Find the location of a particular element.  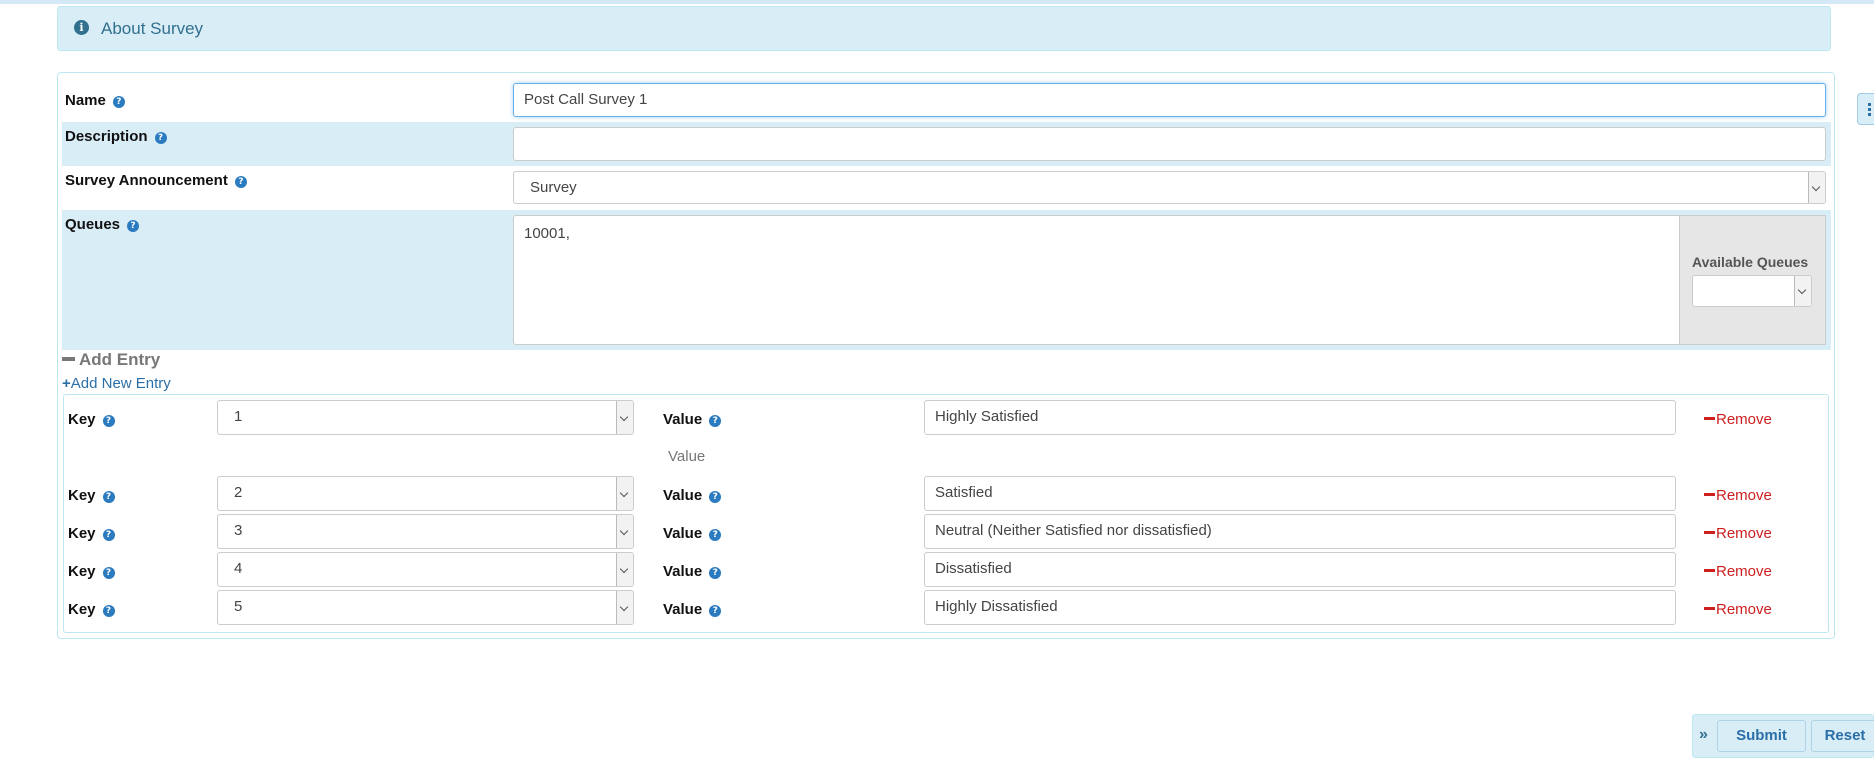

form-actions: » Submit Reset is located at coordinates (1783, 736).